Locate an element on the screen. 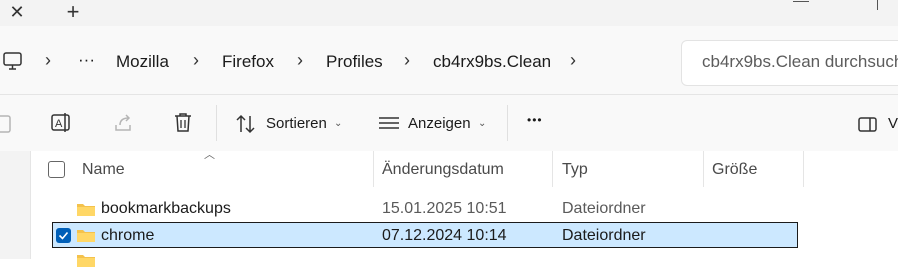 Image resolution: width=898 pixels, height=268 pixels. details-pane-label: V is located at coordinates (893, 123).